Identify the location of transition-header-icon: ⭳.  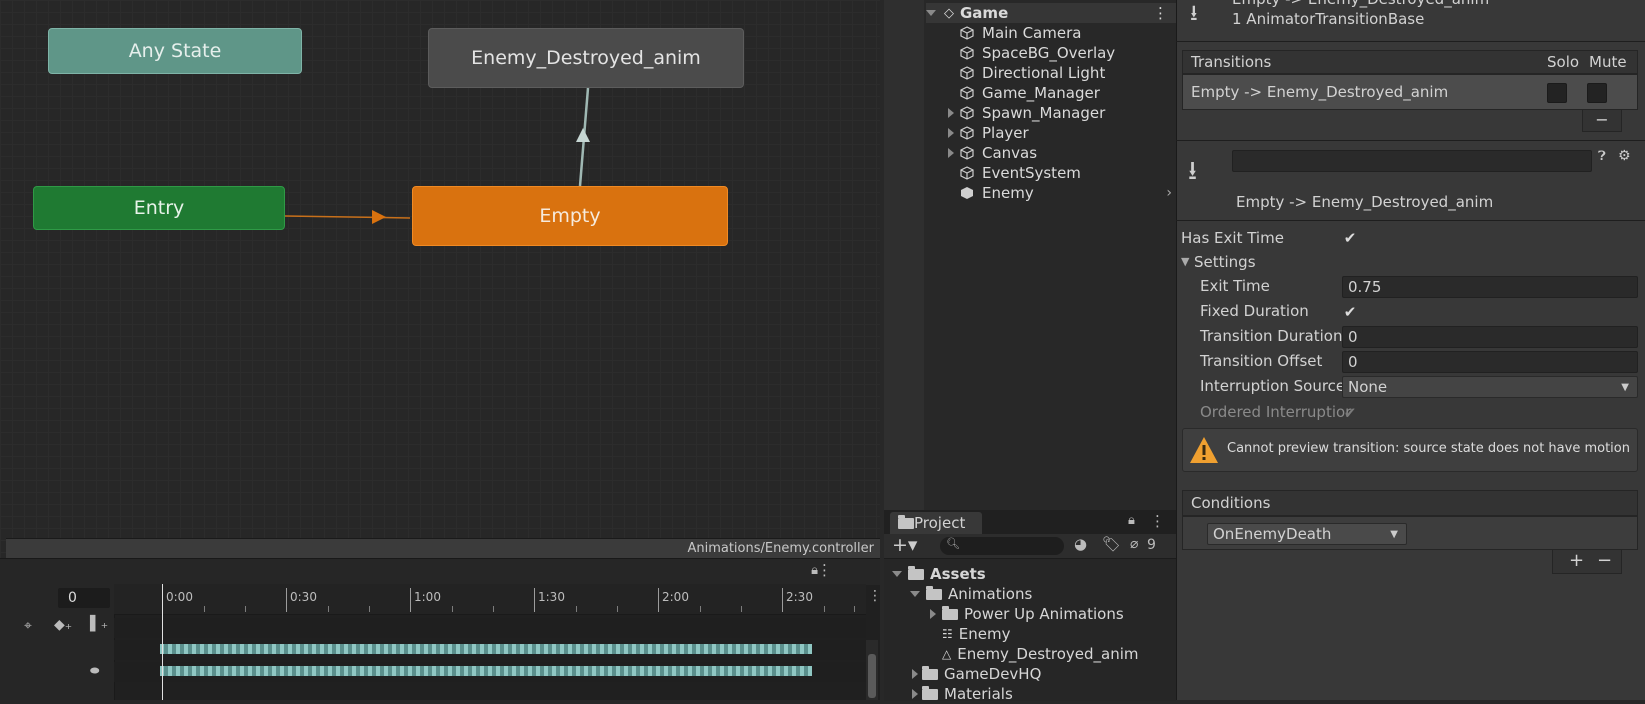
(1194, 13).